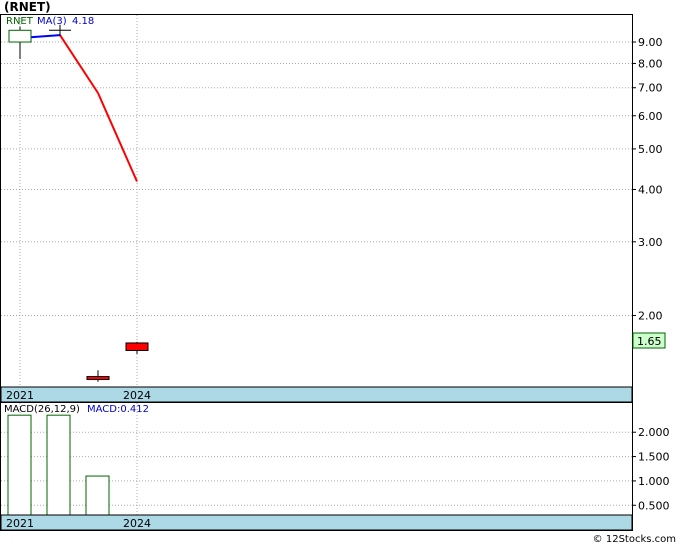 This screenshot has width=680, height=546. I want to click on macd-axis: 2.000 1.500 1.000 0.500, so click(651, 469).